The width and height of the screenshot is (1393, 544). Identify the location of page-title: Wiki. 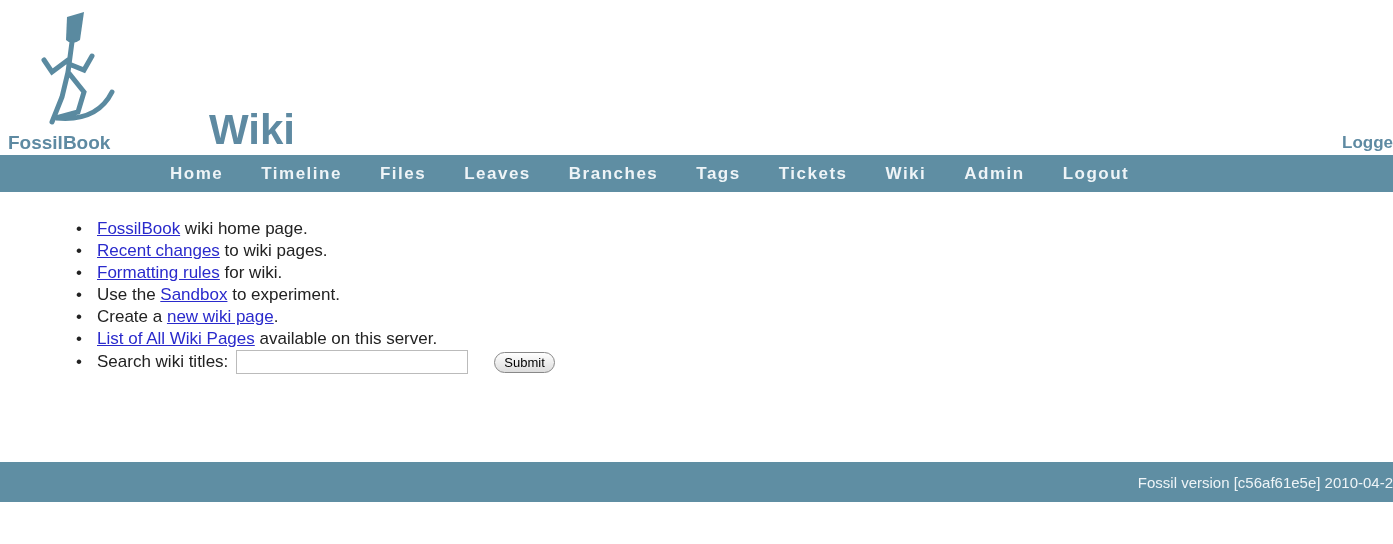
(252, 130).